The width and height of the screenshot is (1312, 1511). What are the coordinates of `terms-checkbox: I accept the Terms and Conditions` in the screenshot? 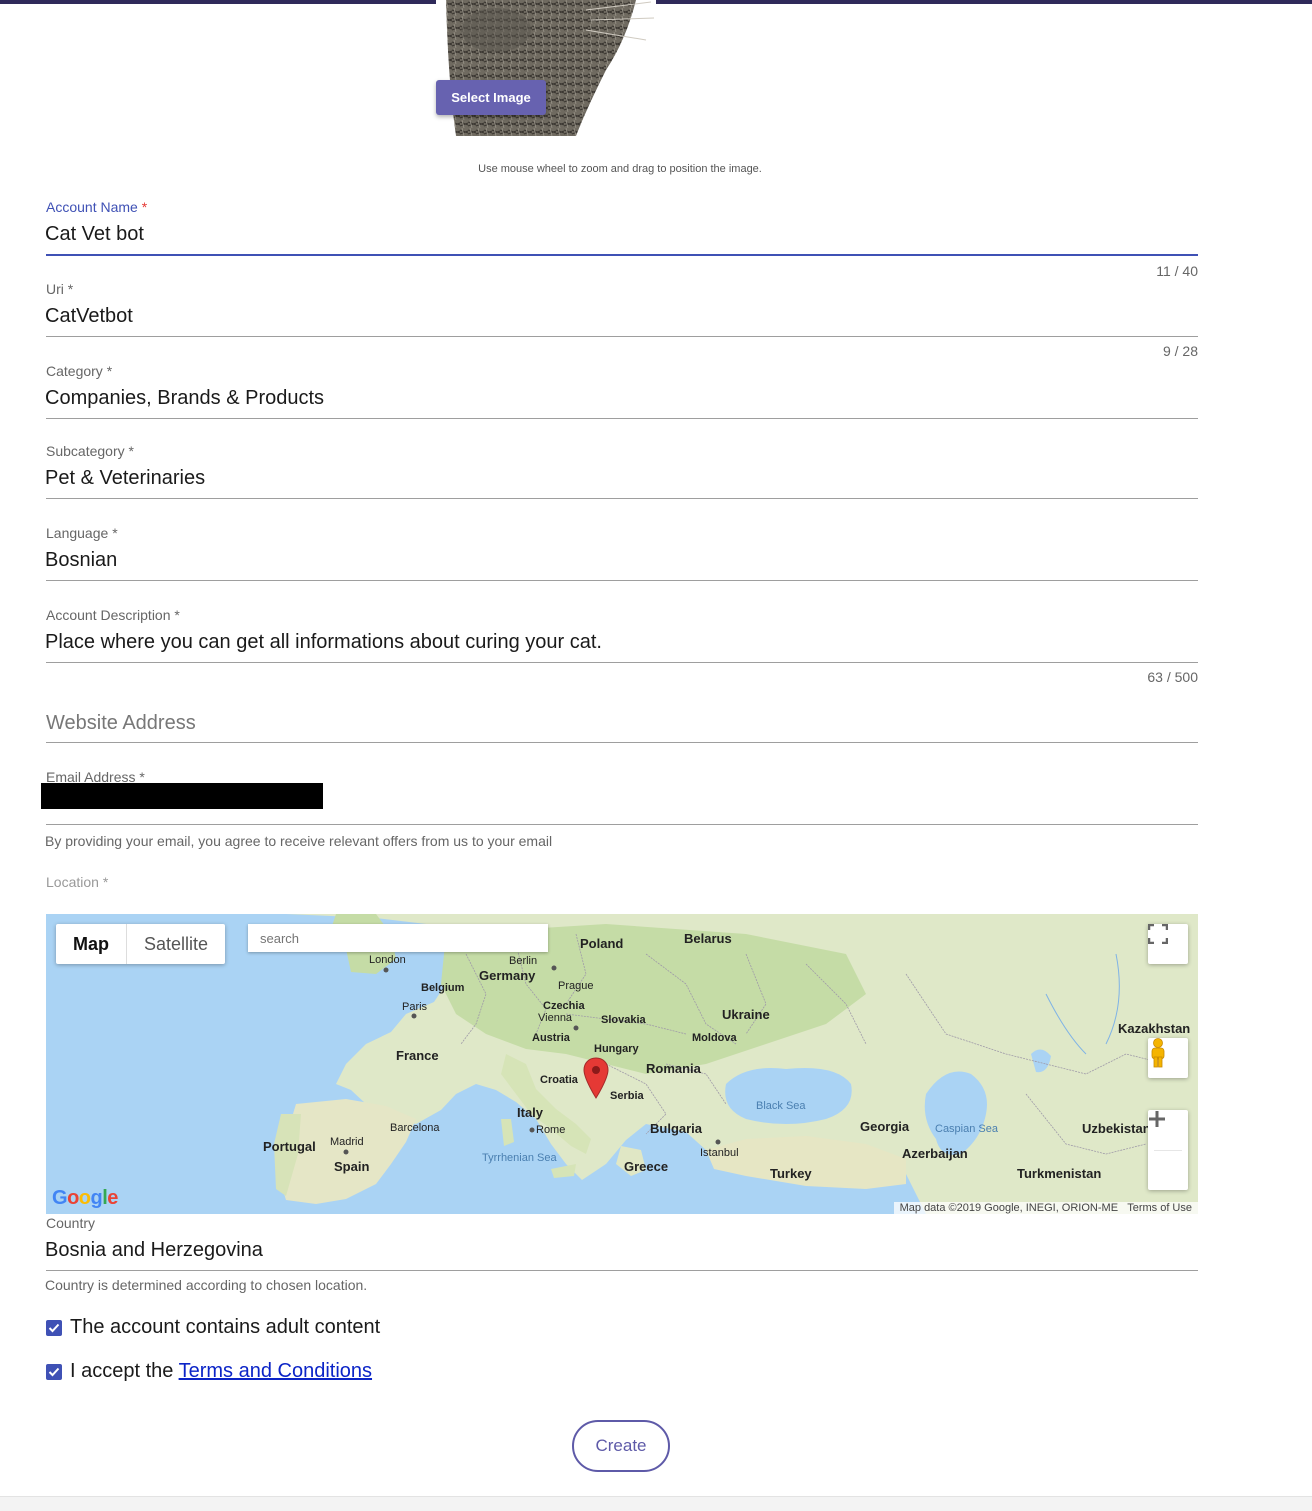 It's located at (209, 1371).